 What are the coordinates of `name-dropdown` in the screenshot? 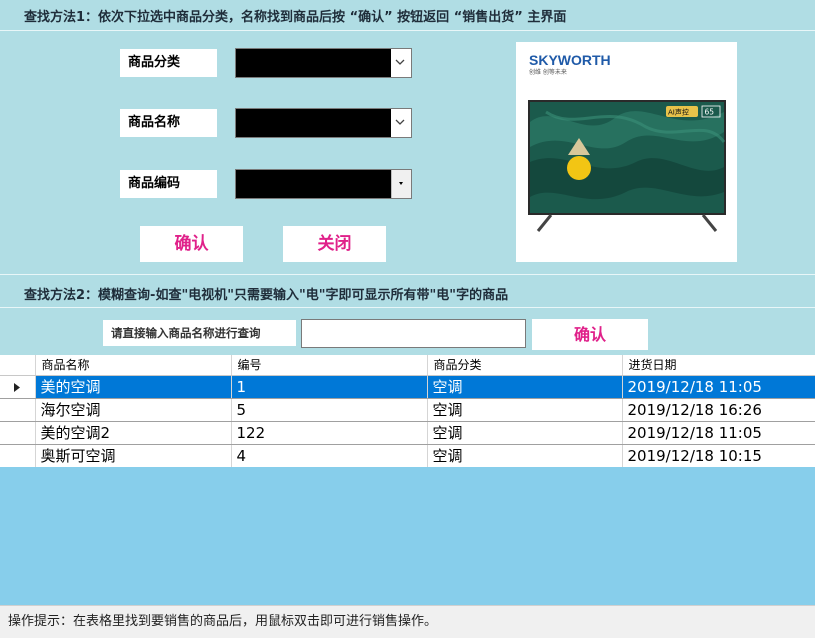 It's located at (323, 123).